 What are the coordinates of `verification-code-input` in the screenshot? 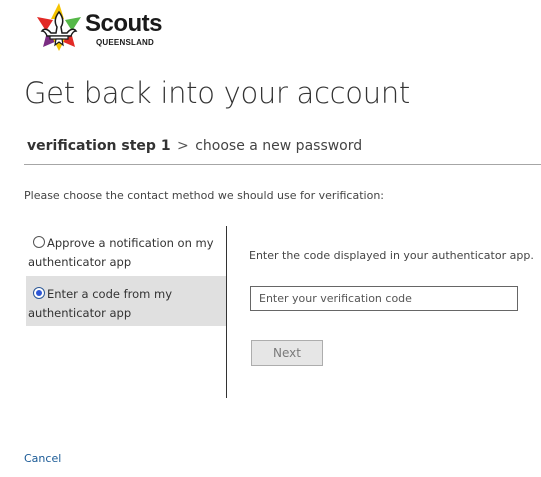 It's located at (384, 298).